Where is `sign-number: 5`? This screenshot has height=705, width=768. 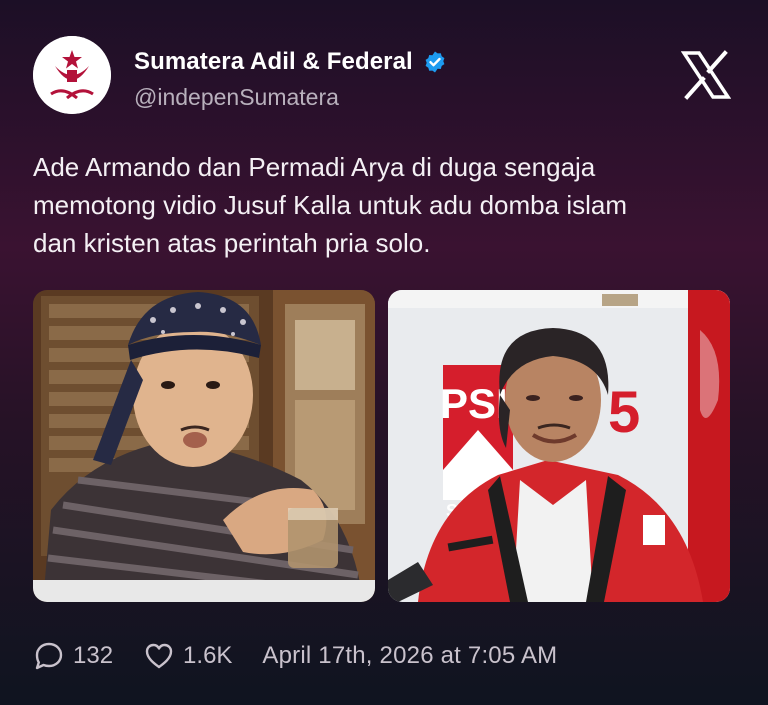 sign-number: 5 is located at coordinates (624, 412).